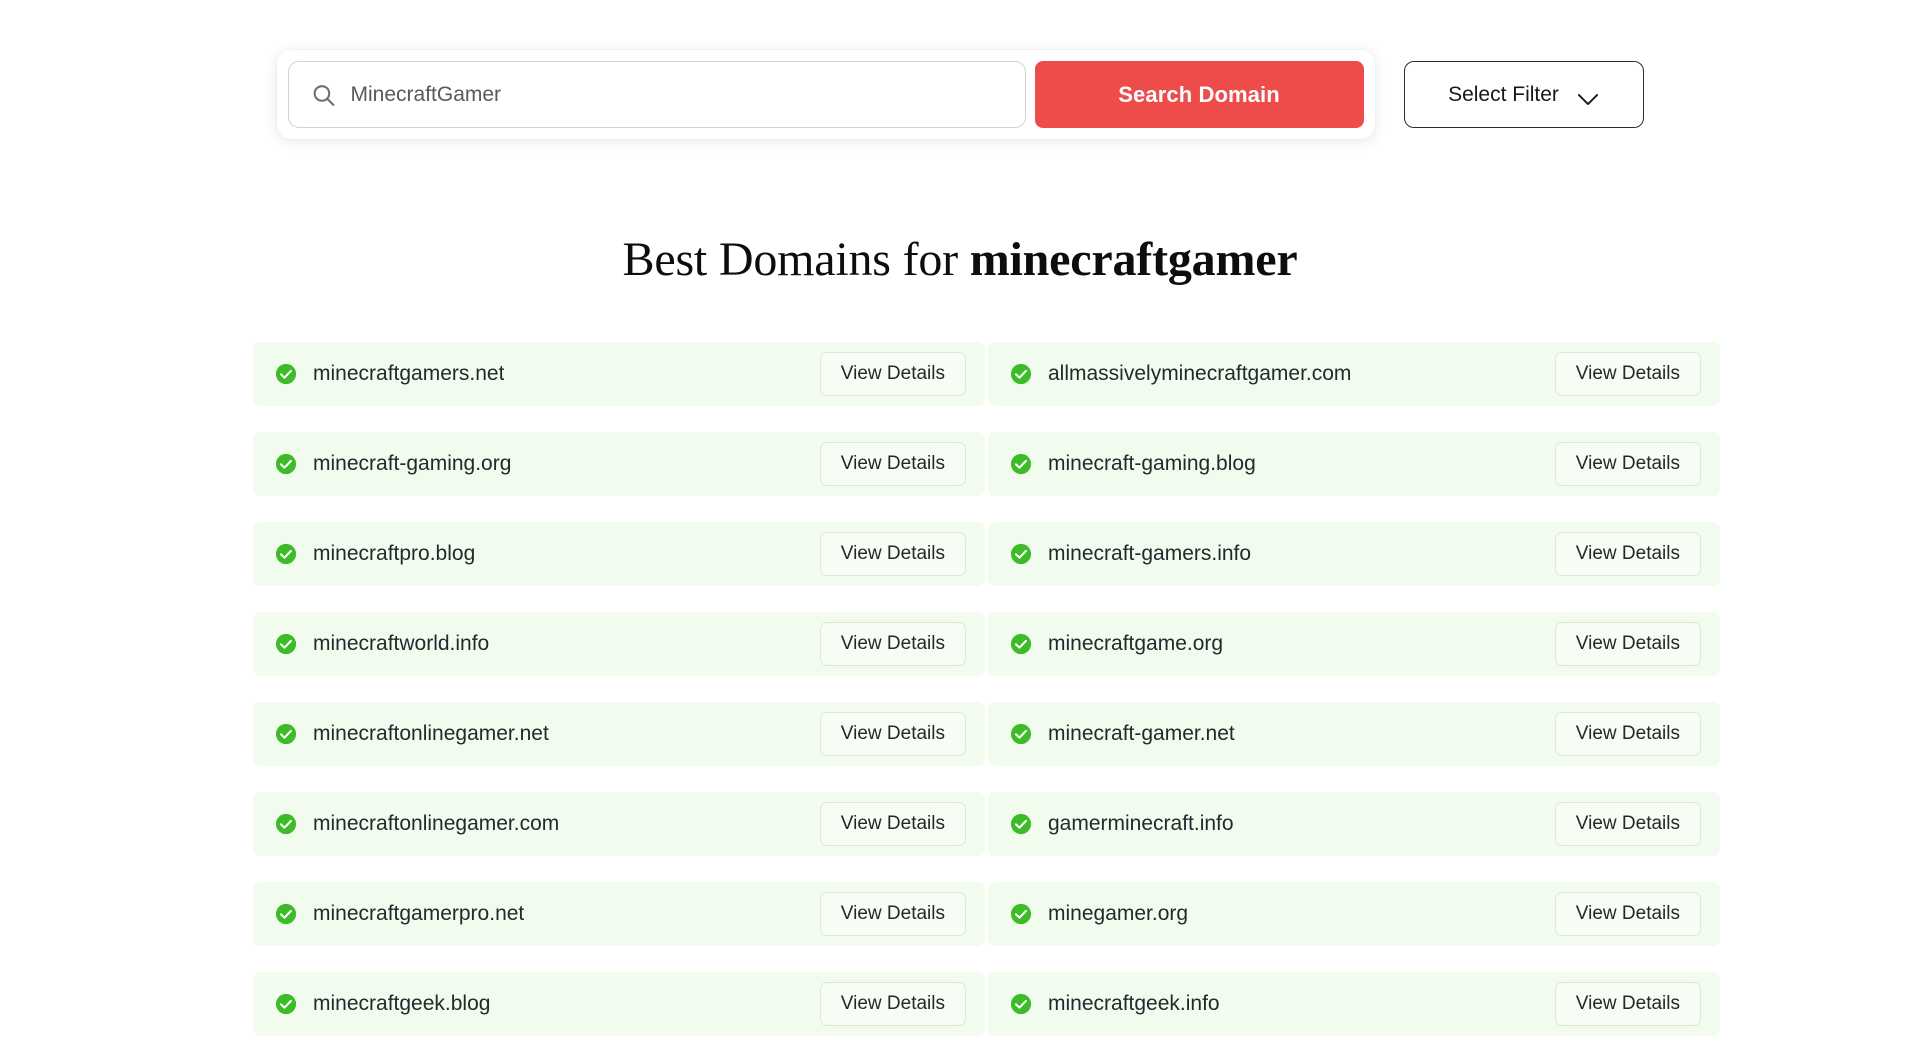 Image resolution: width=1920 pixels, height=1052 pixels. What do you see at coordinates (1354, 554) in the screenshot?
I see `domain-result-row: minecraft-gamers.info View Details` at bounding box center [1354, 554].